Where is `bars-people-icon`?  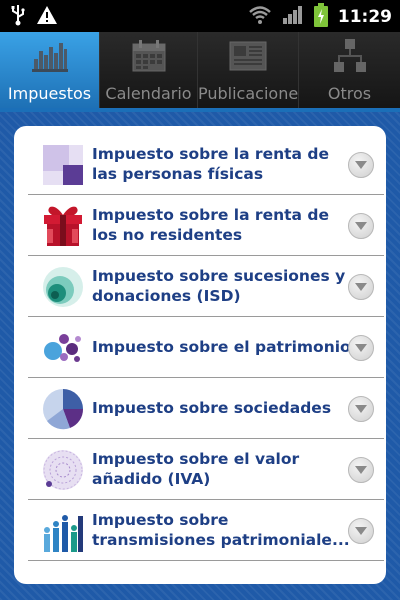
bars-people-icon is located at coordinates (63, 531).